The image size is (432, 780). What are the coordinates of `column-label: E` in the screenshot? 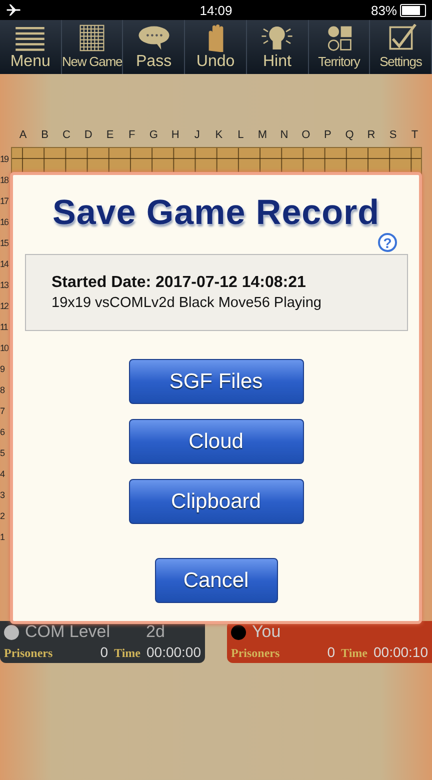 It's located at (110, 136).